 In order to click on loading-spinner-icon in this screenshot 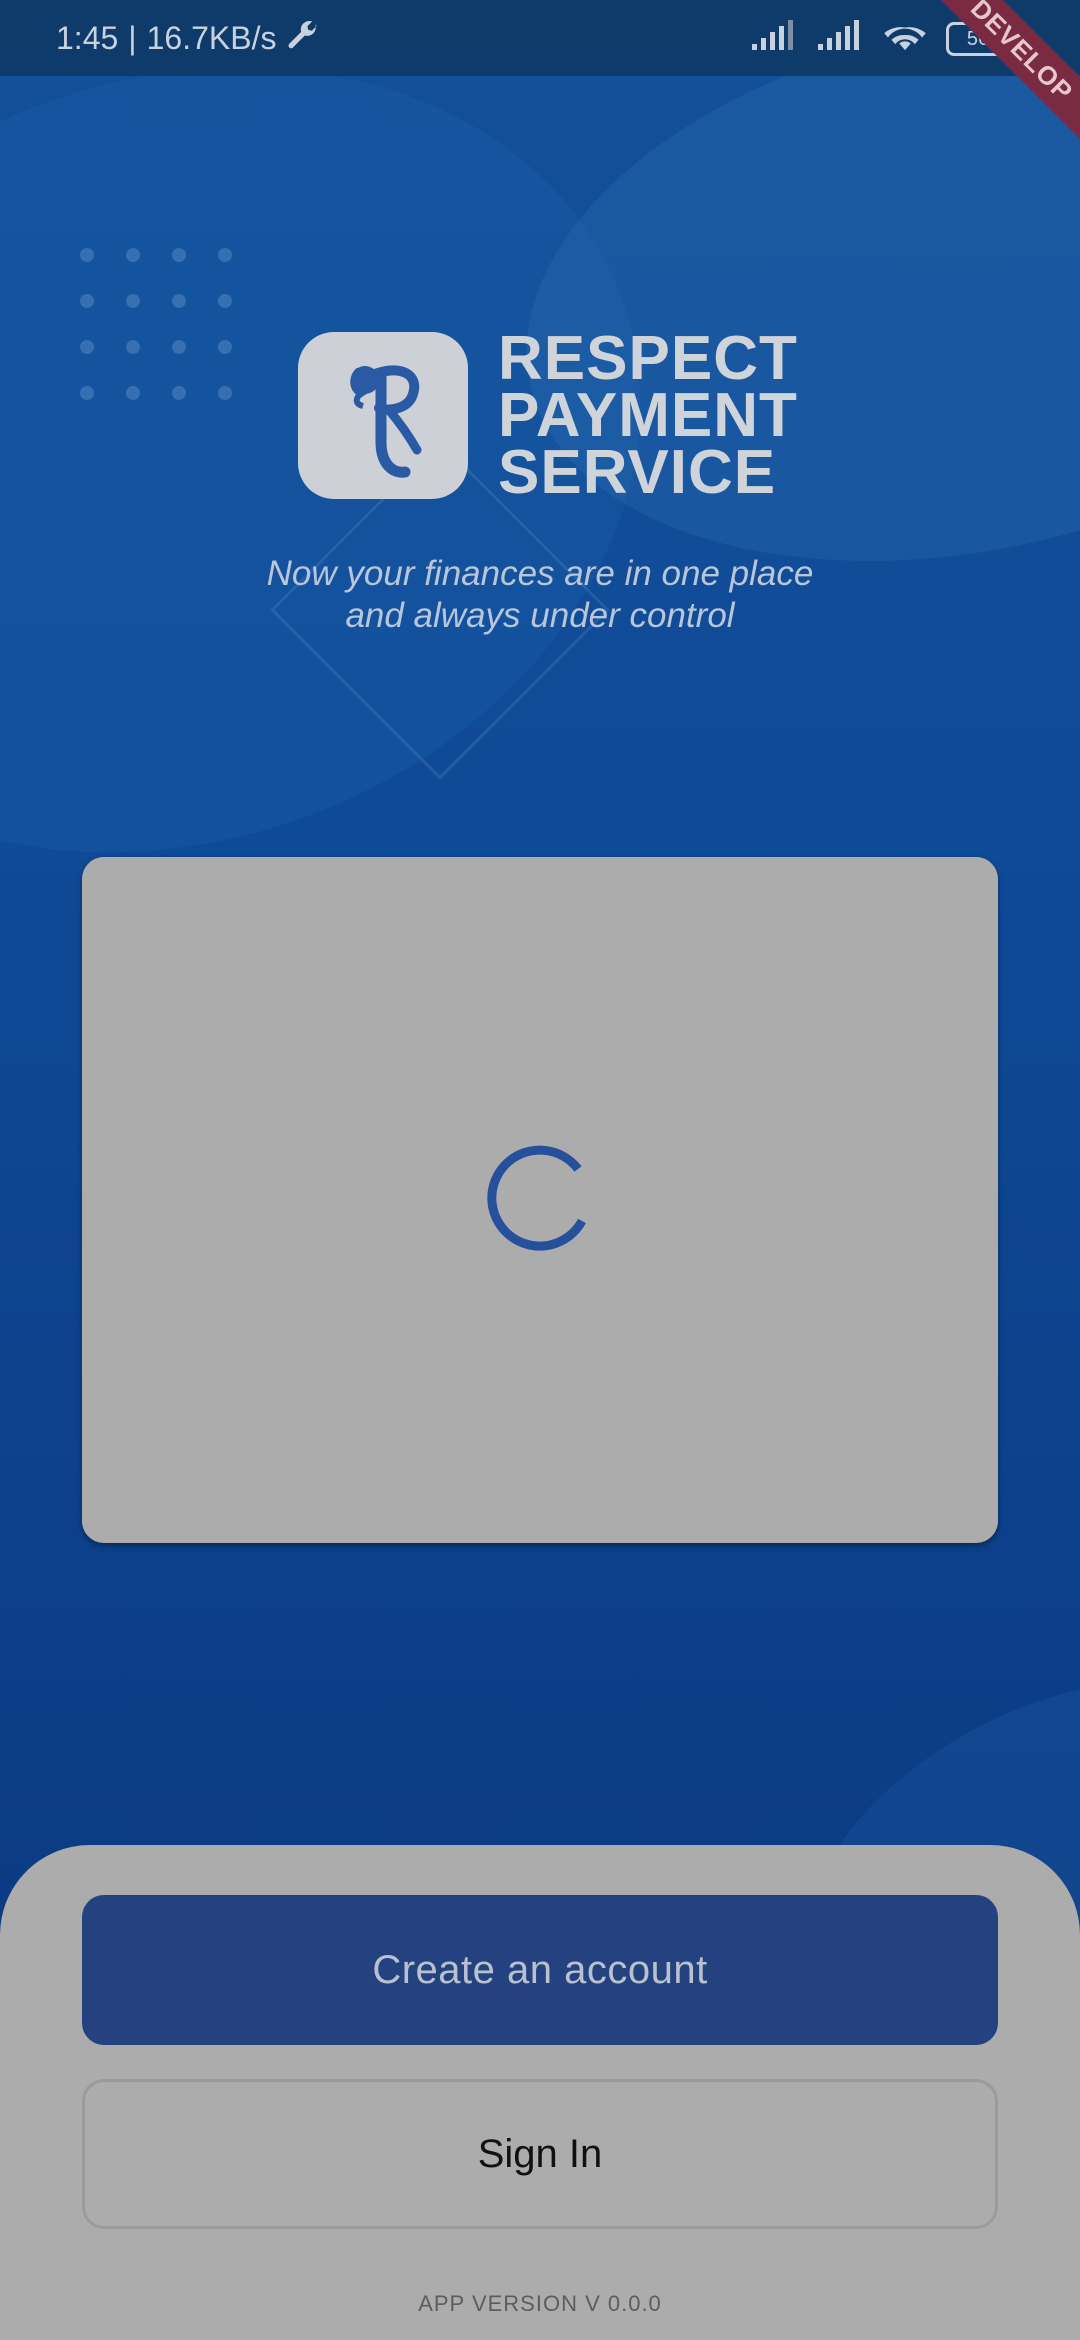, I will do `click(540, 1200)`.